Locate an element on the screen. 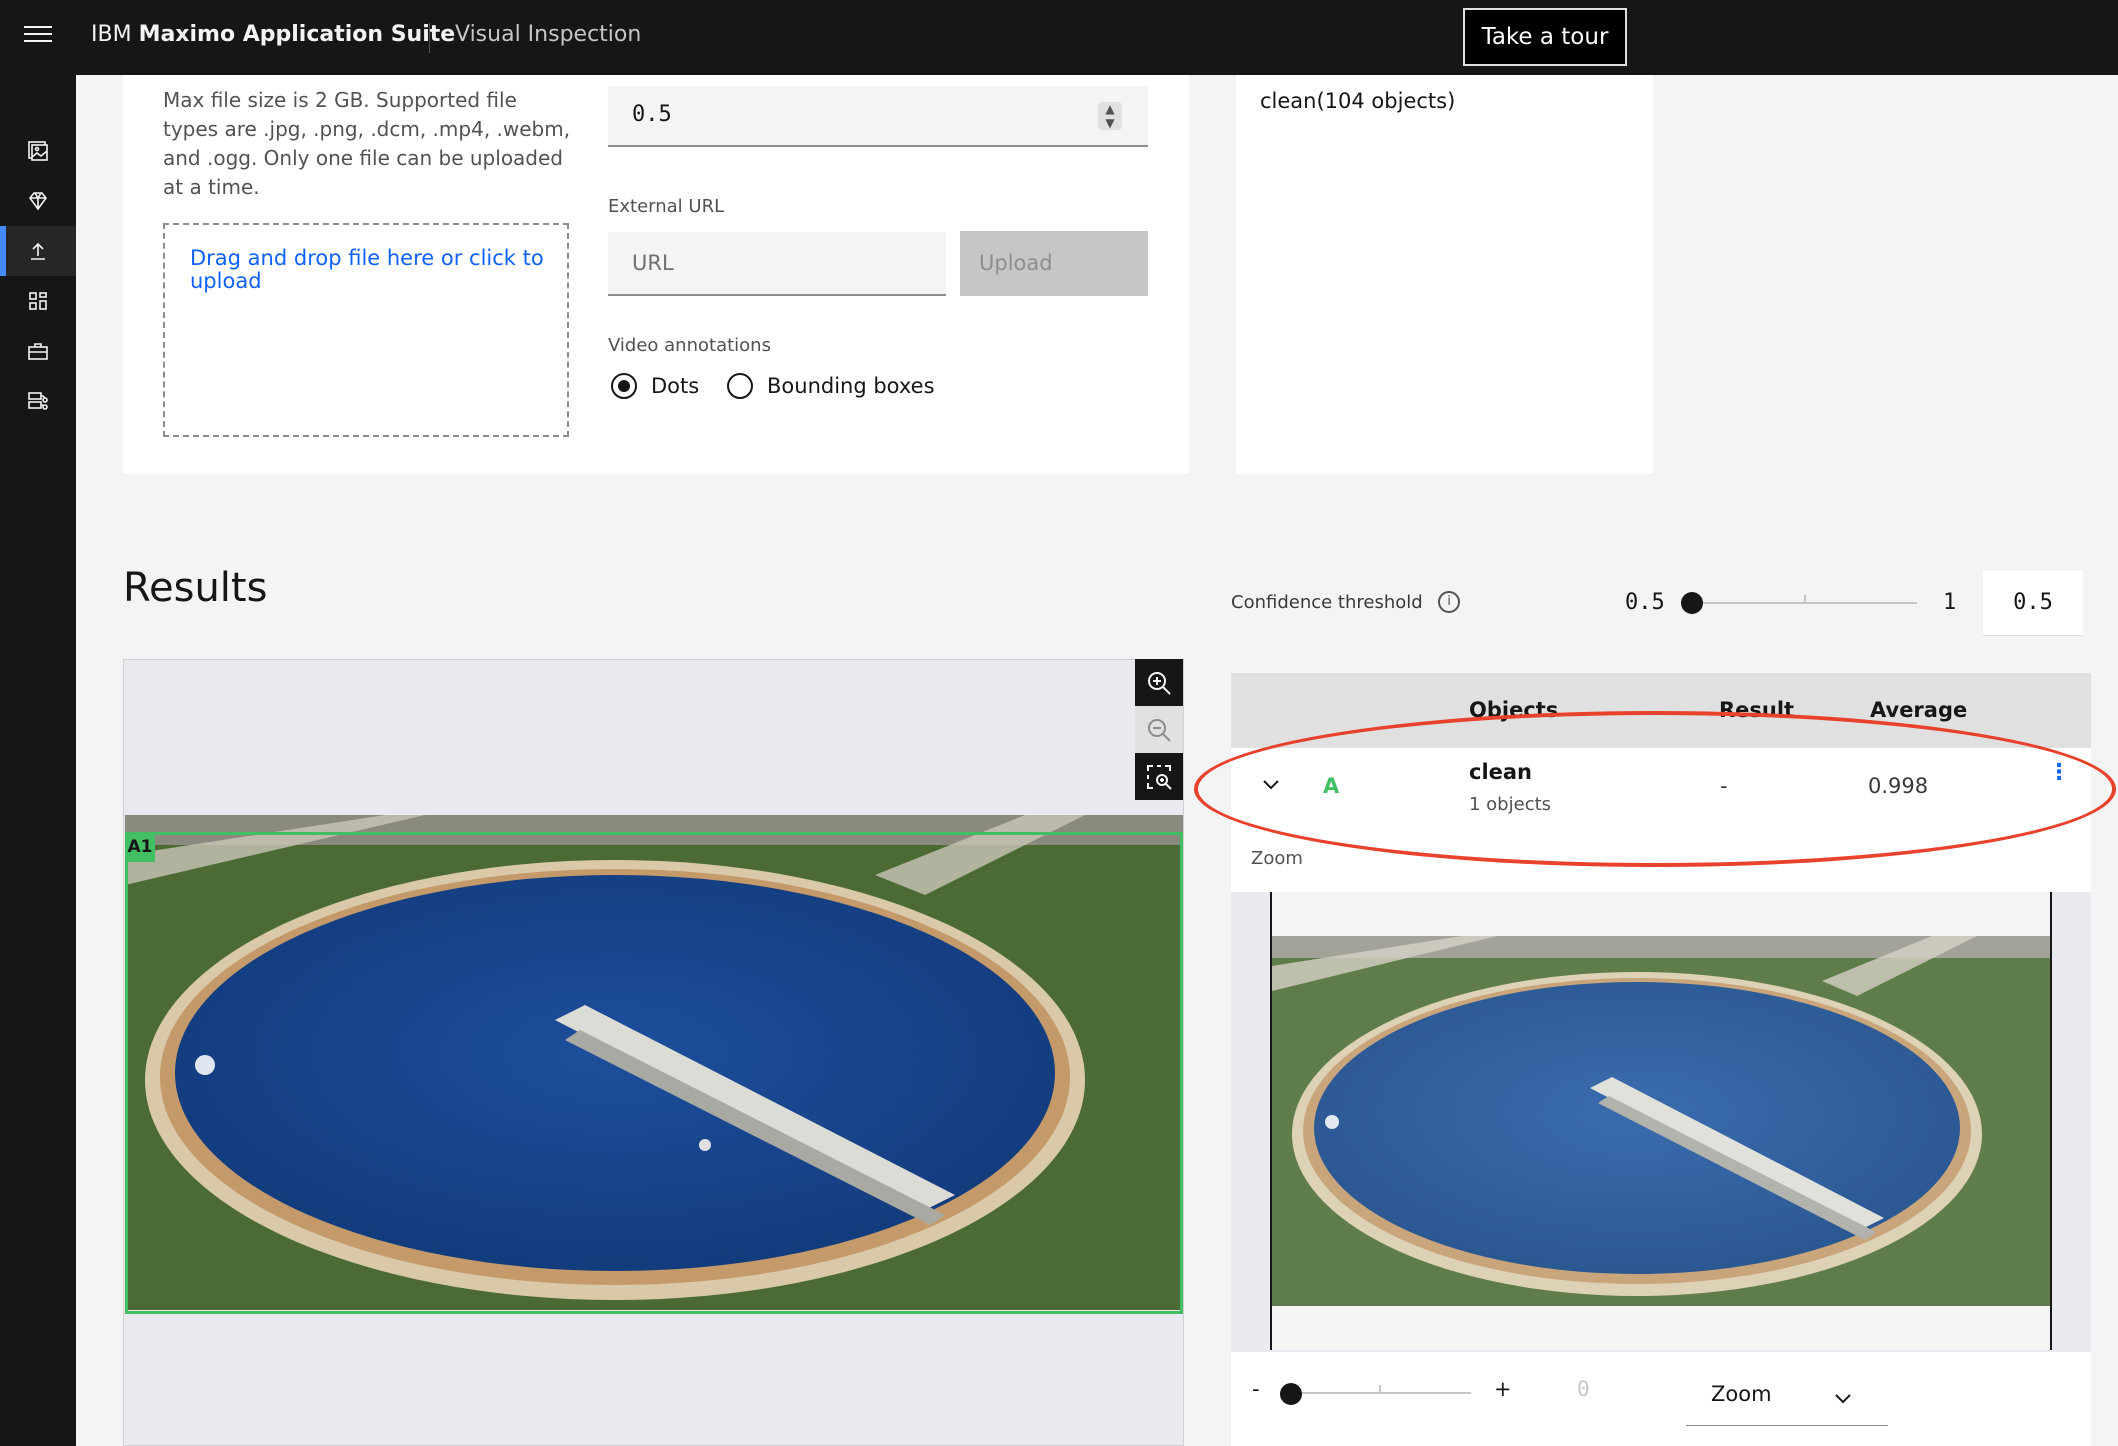 This screenshot has width=2118, height=1446. video-annotations-label: Video annotations is located at coordinates (689, 345).